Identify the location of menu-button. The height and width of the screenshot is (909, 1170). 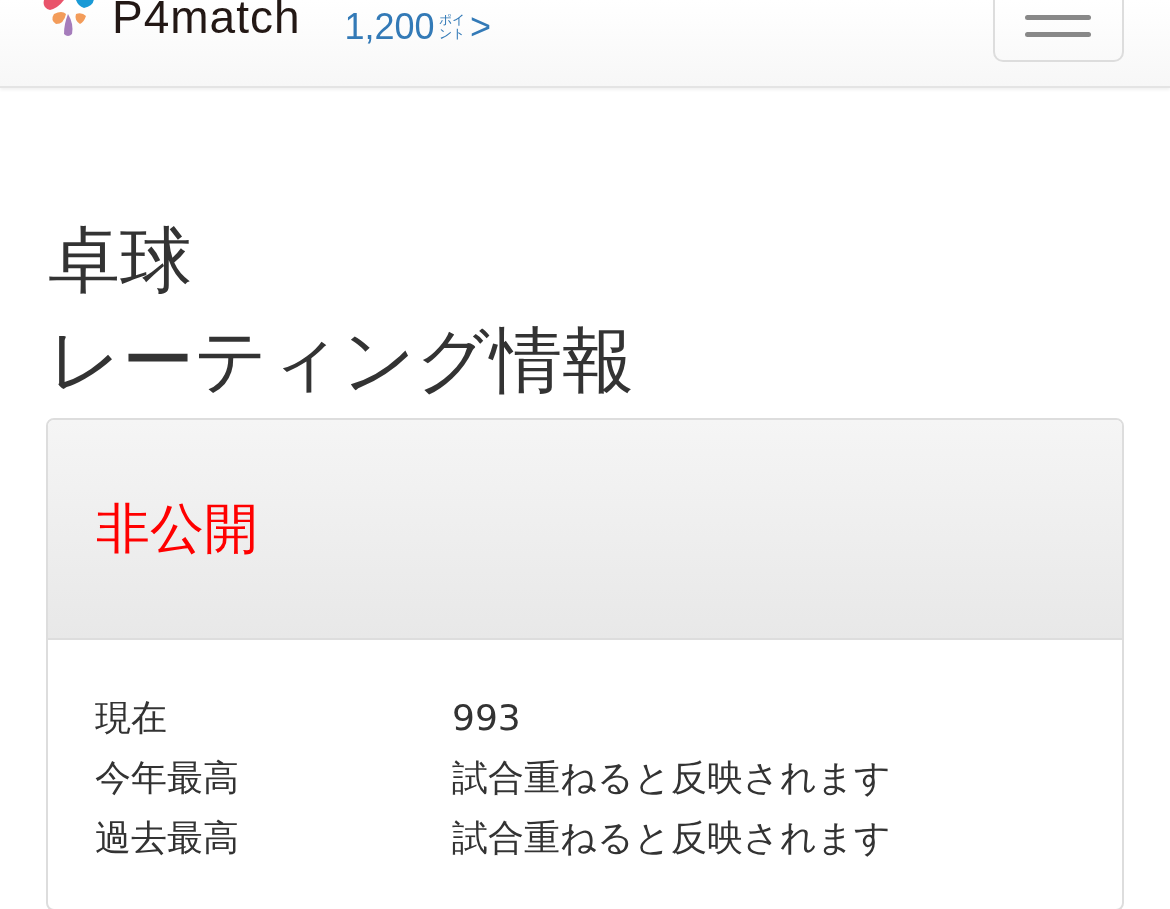
(1058, 31).